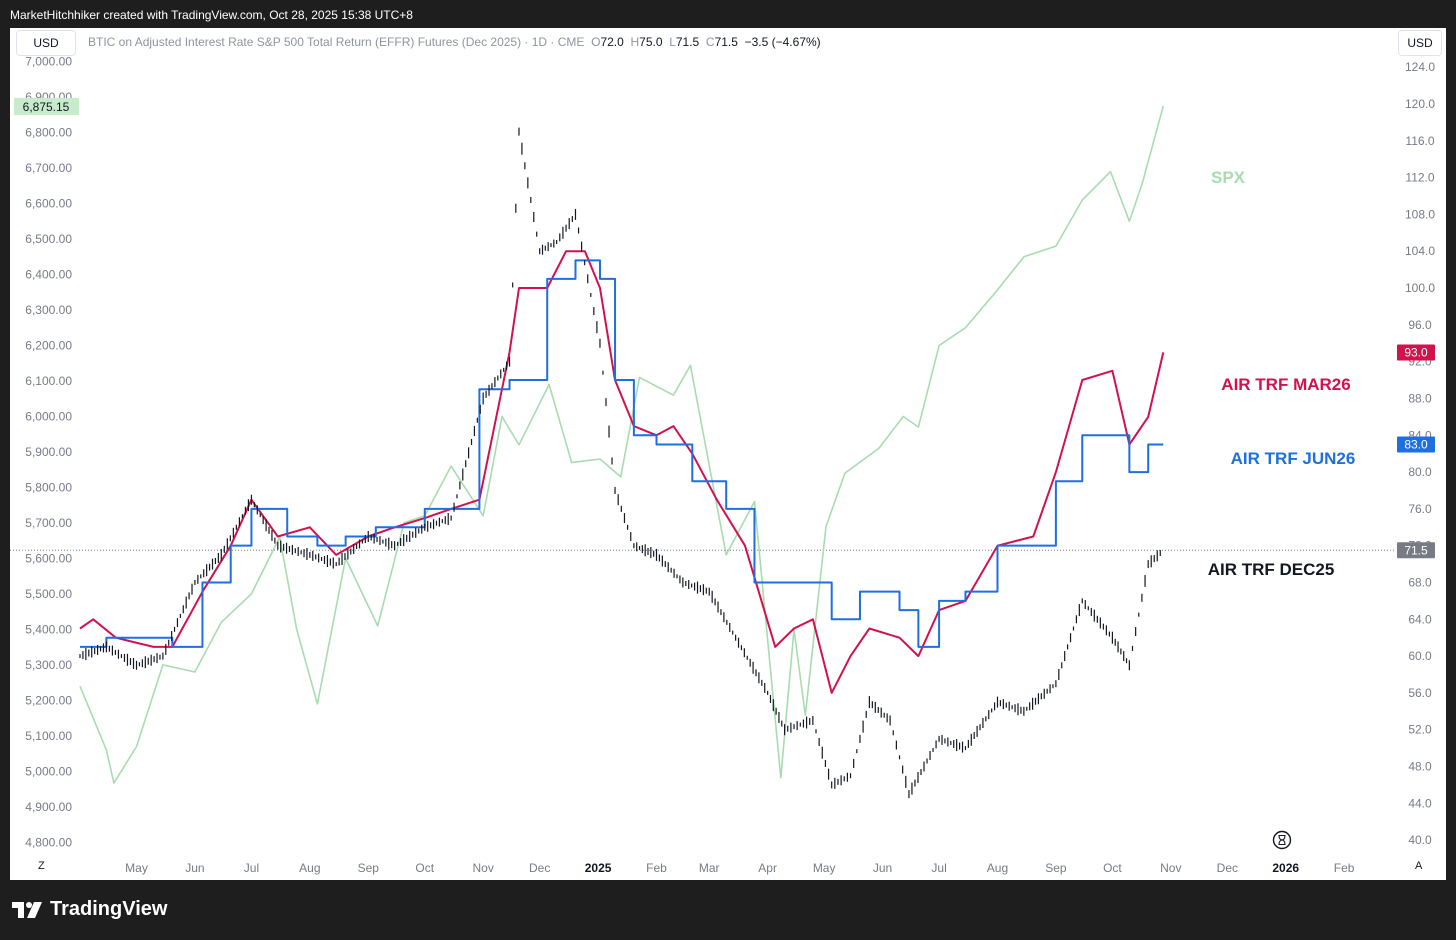  Describe the element at coordinates (1420, 693) in the screenshot. I see `right-axis-tick: 56.0` at that location.